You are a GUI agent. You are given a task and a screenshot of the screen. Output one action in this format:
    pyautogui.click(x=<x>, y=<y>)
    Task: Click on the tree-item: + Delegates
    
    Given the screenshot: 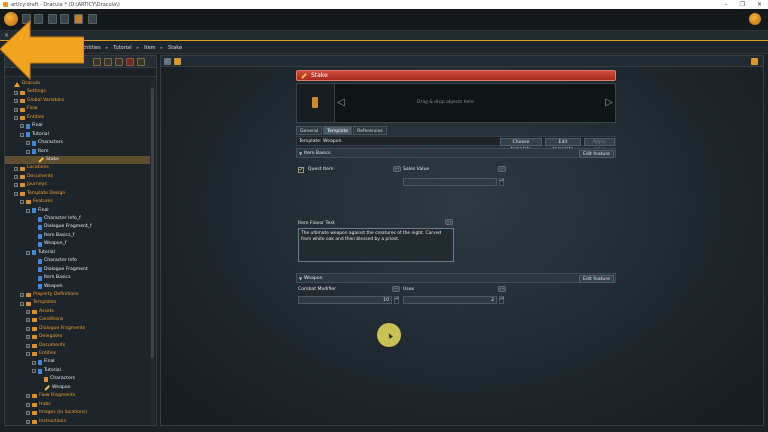 What is the action you would take?
    pyautogui.click(x=77, y=337)
    